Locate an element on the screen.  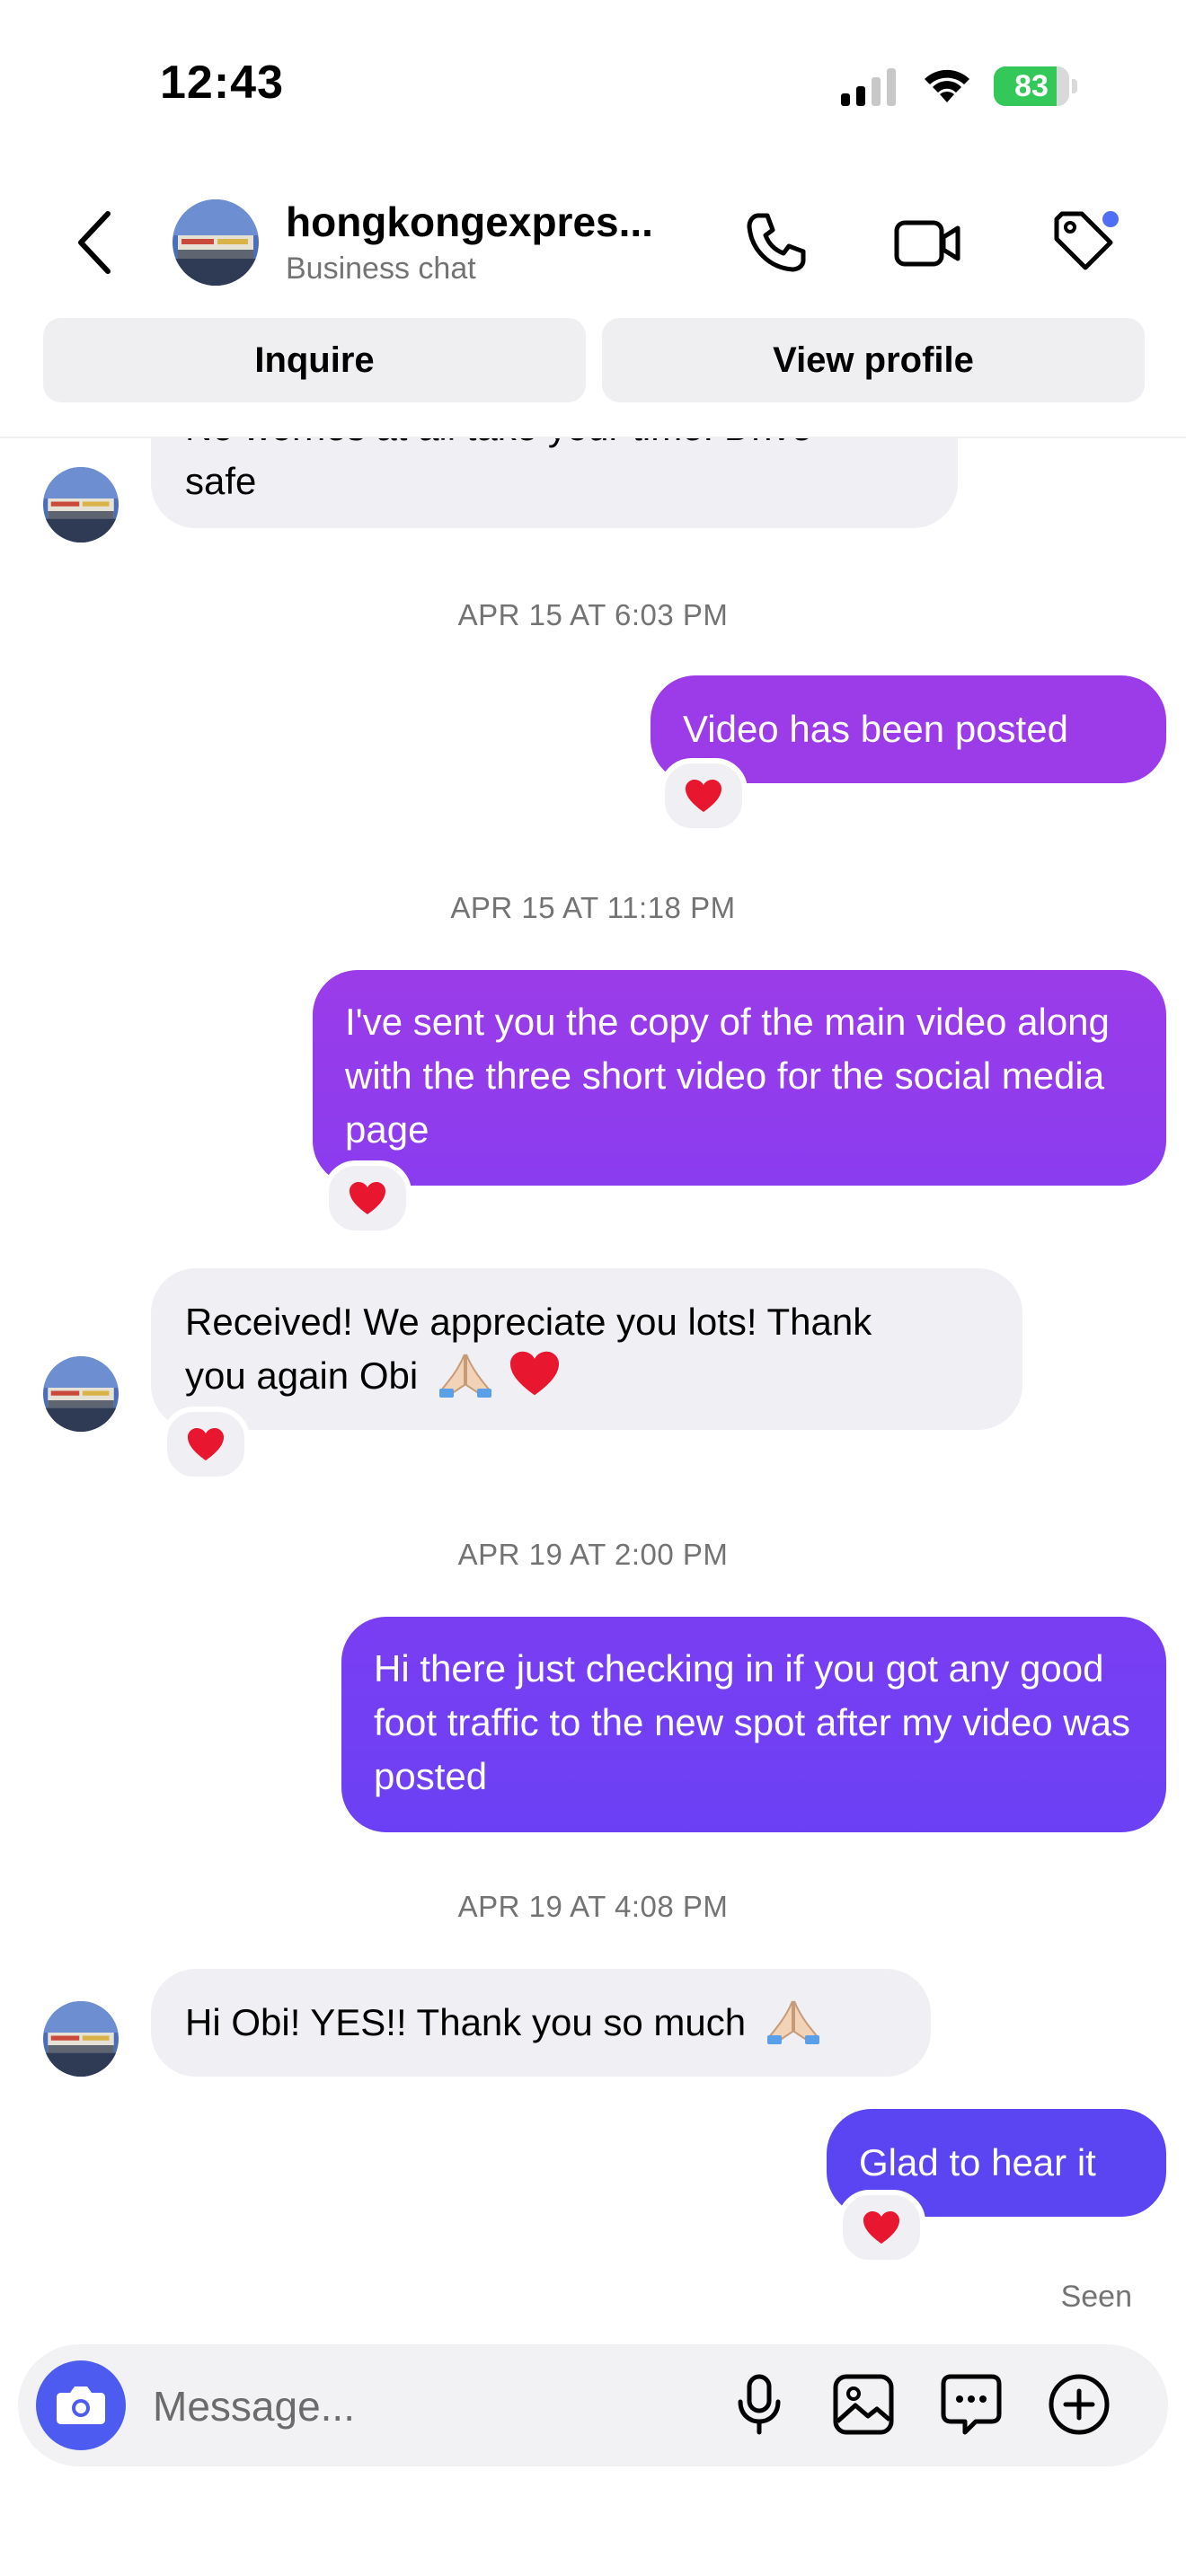
timestamp: APR 19 AT 2:00 PM is located at coordinates (593, 1554).